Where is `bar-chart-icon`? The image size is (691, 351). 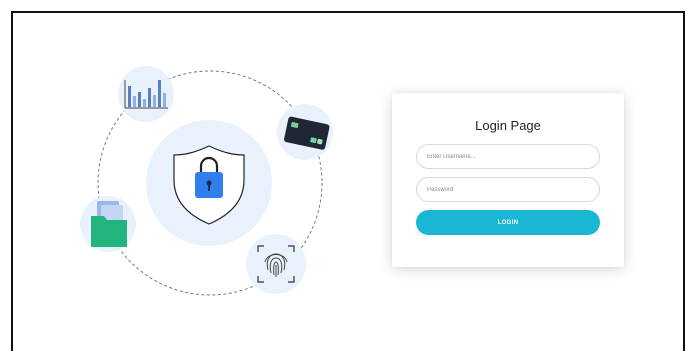 bar-chart-icon is located at coordinates (146, 94).